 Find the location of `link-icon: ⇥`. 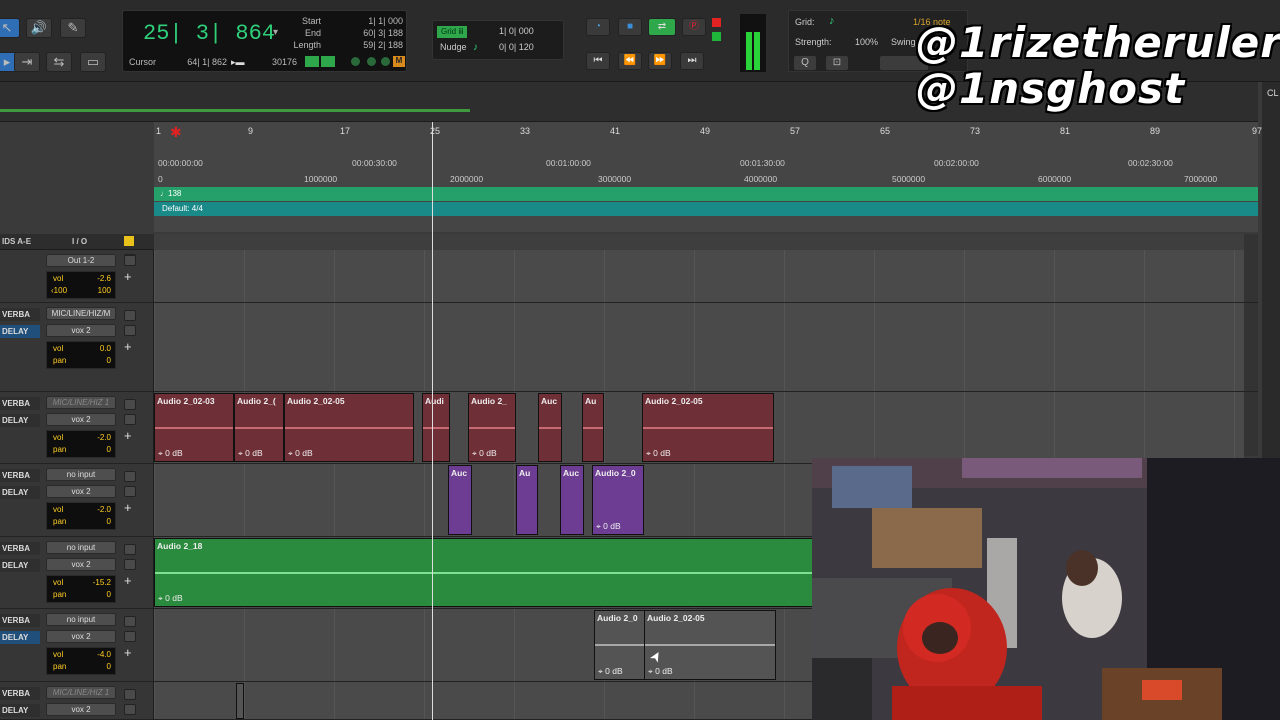

link-icon: ⇥ is located at coordinates (27, 62).